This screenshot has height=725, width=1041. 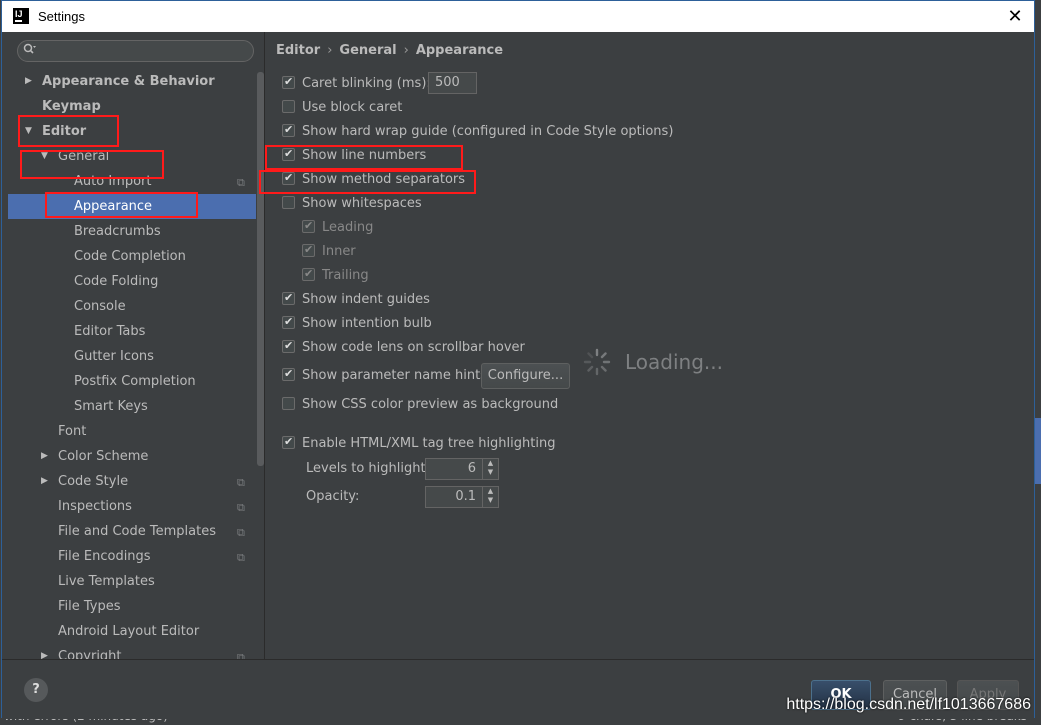 I want to click on sidebar-item-file-encodings: File Encodings ⧉, so click(x=132, y=556).